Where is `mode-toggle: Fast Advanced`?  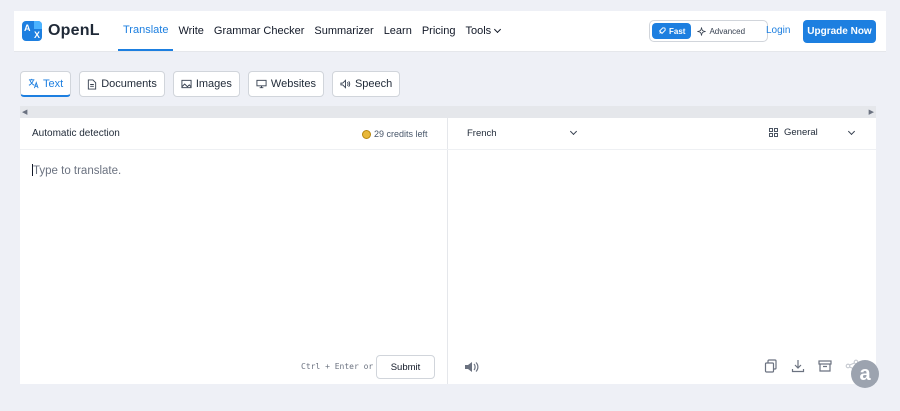 mode-toggle: Fast Advanced is located at coordinates (708, 31).